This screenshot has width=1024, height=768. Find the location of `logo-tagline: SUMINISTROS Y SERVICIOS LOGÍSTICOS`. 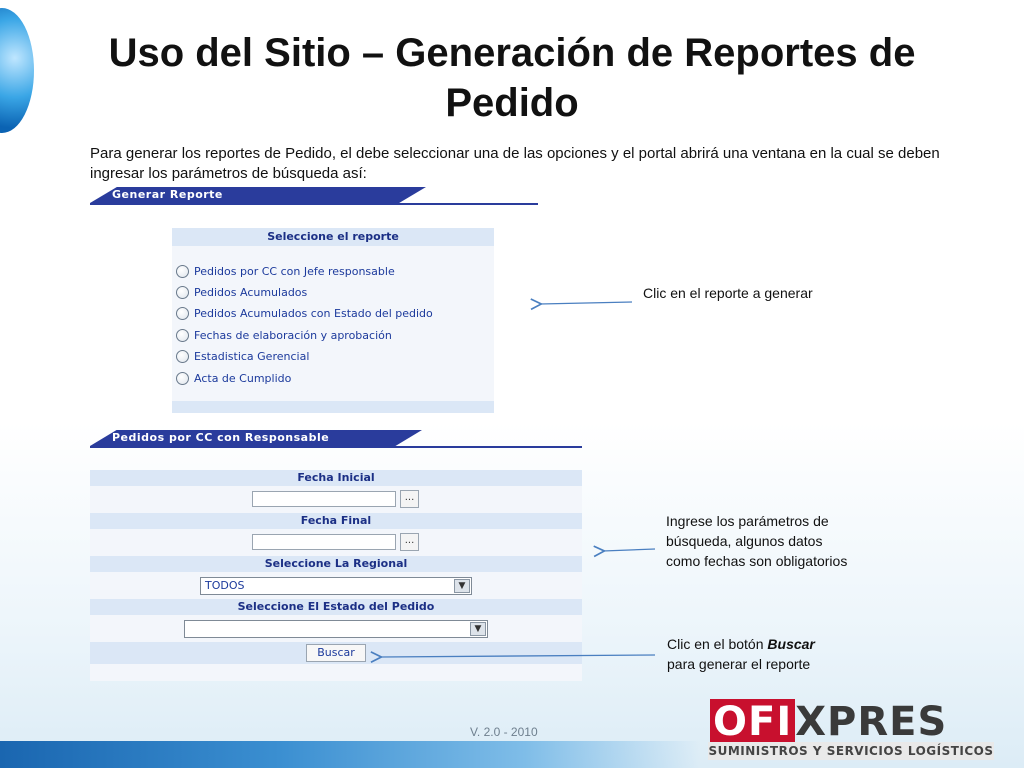

logo-tagline: SUMINISTROS Y SERVICIOS LOGÍSTICOS is located at coordinates (851, 751).